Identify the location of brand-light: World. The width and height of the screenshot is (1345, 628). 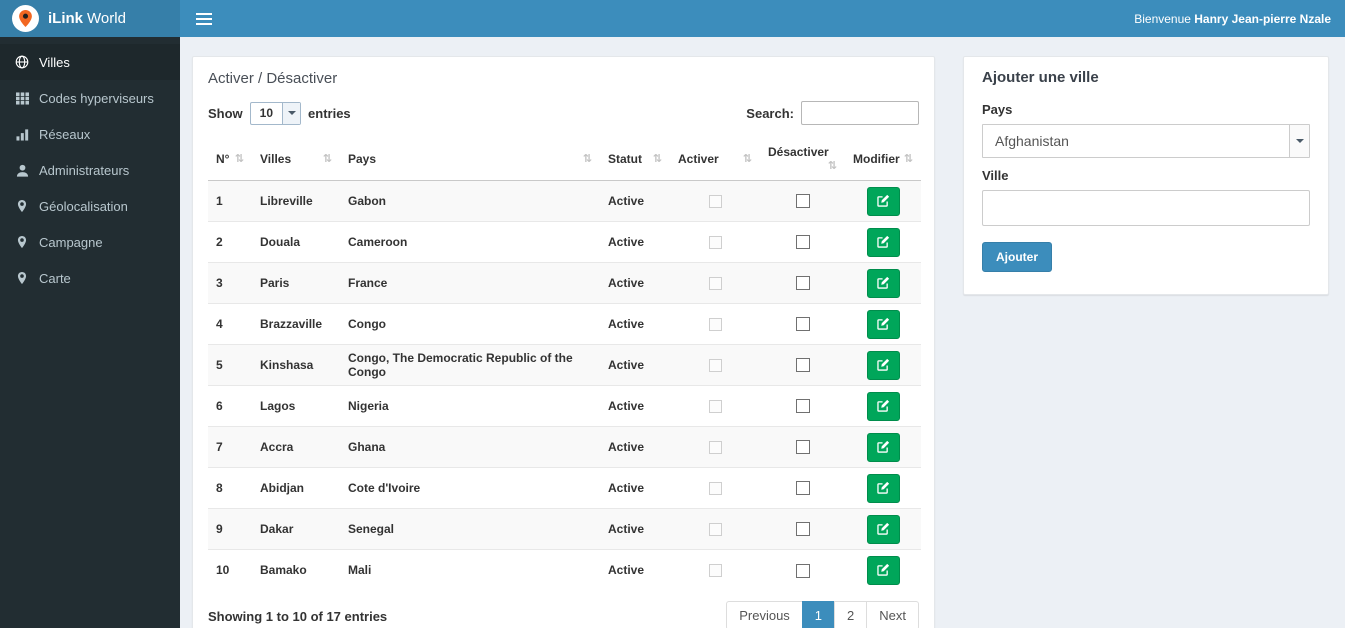
(106, 18).